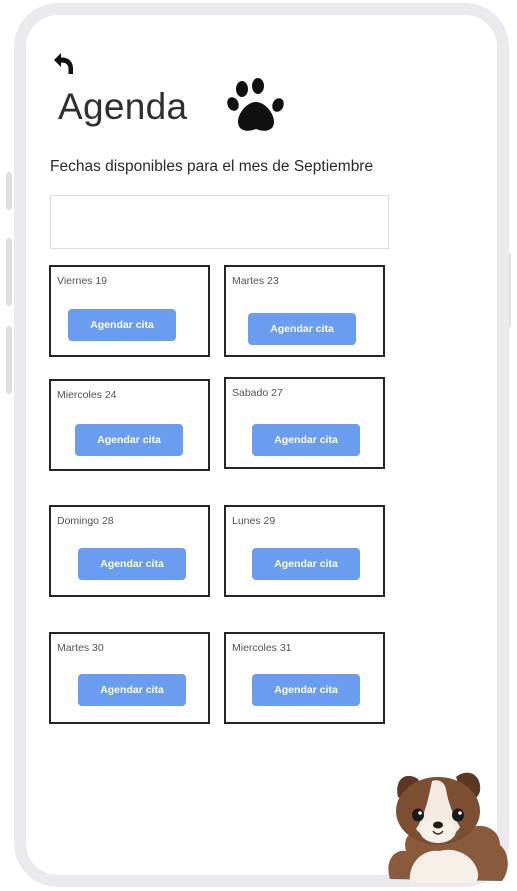 Image resolution: width=517 pixels, height=891 pixels. Describe the element at coordinates (255, 281) in the screenshot. I see `date-label: Martes 23` at that location.